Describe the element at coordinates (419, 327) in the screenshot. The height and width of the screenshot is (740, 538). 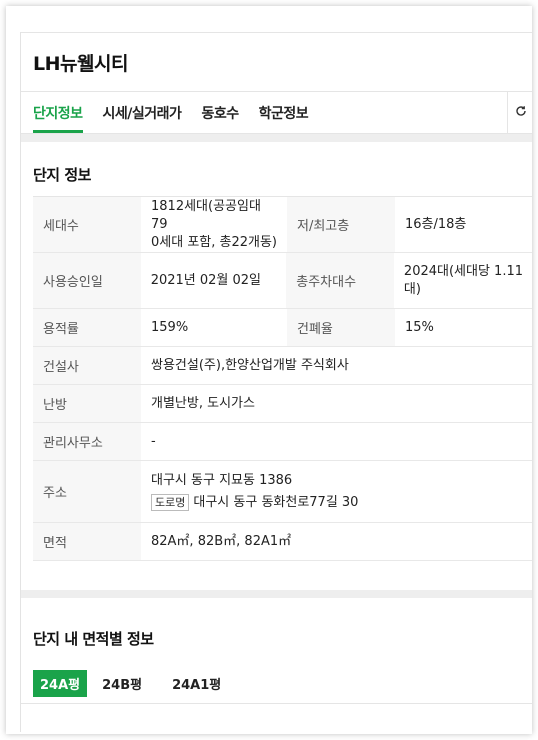
I see `bcr-value: 15%` at that location.